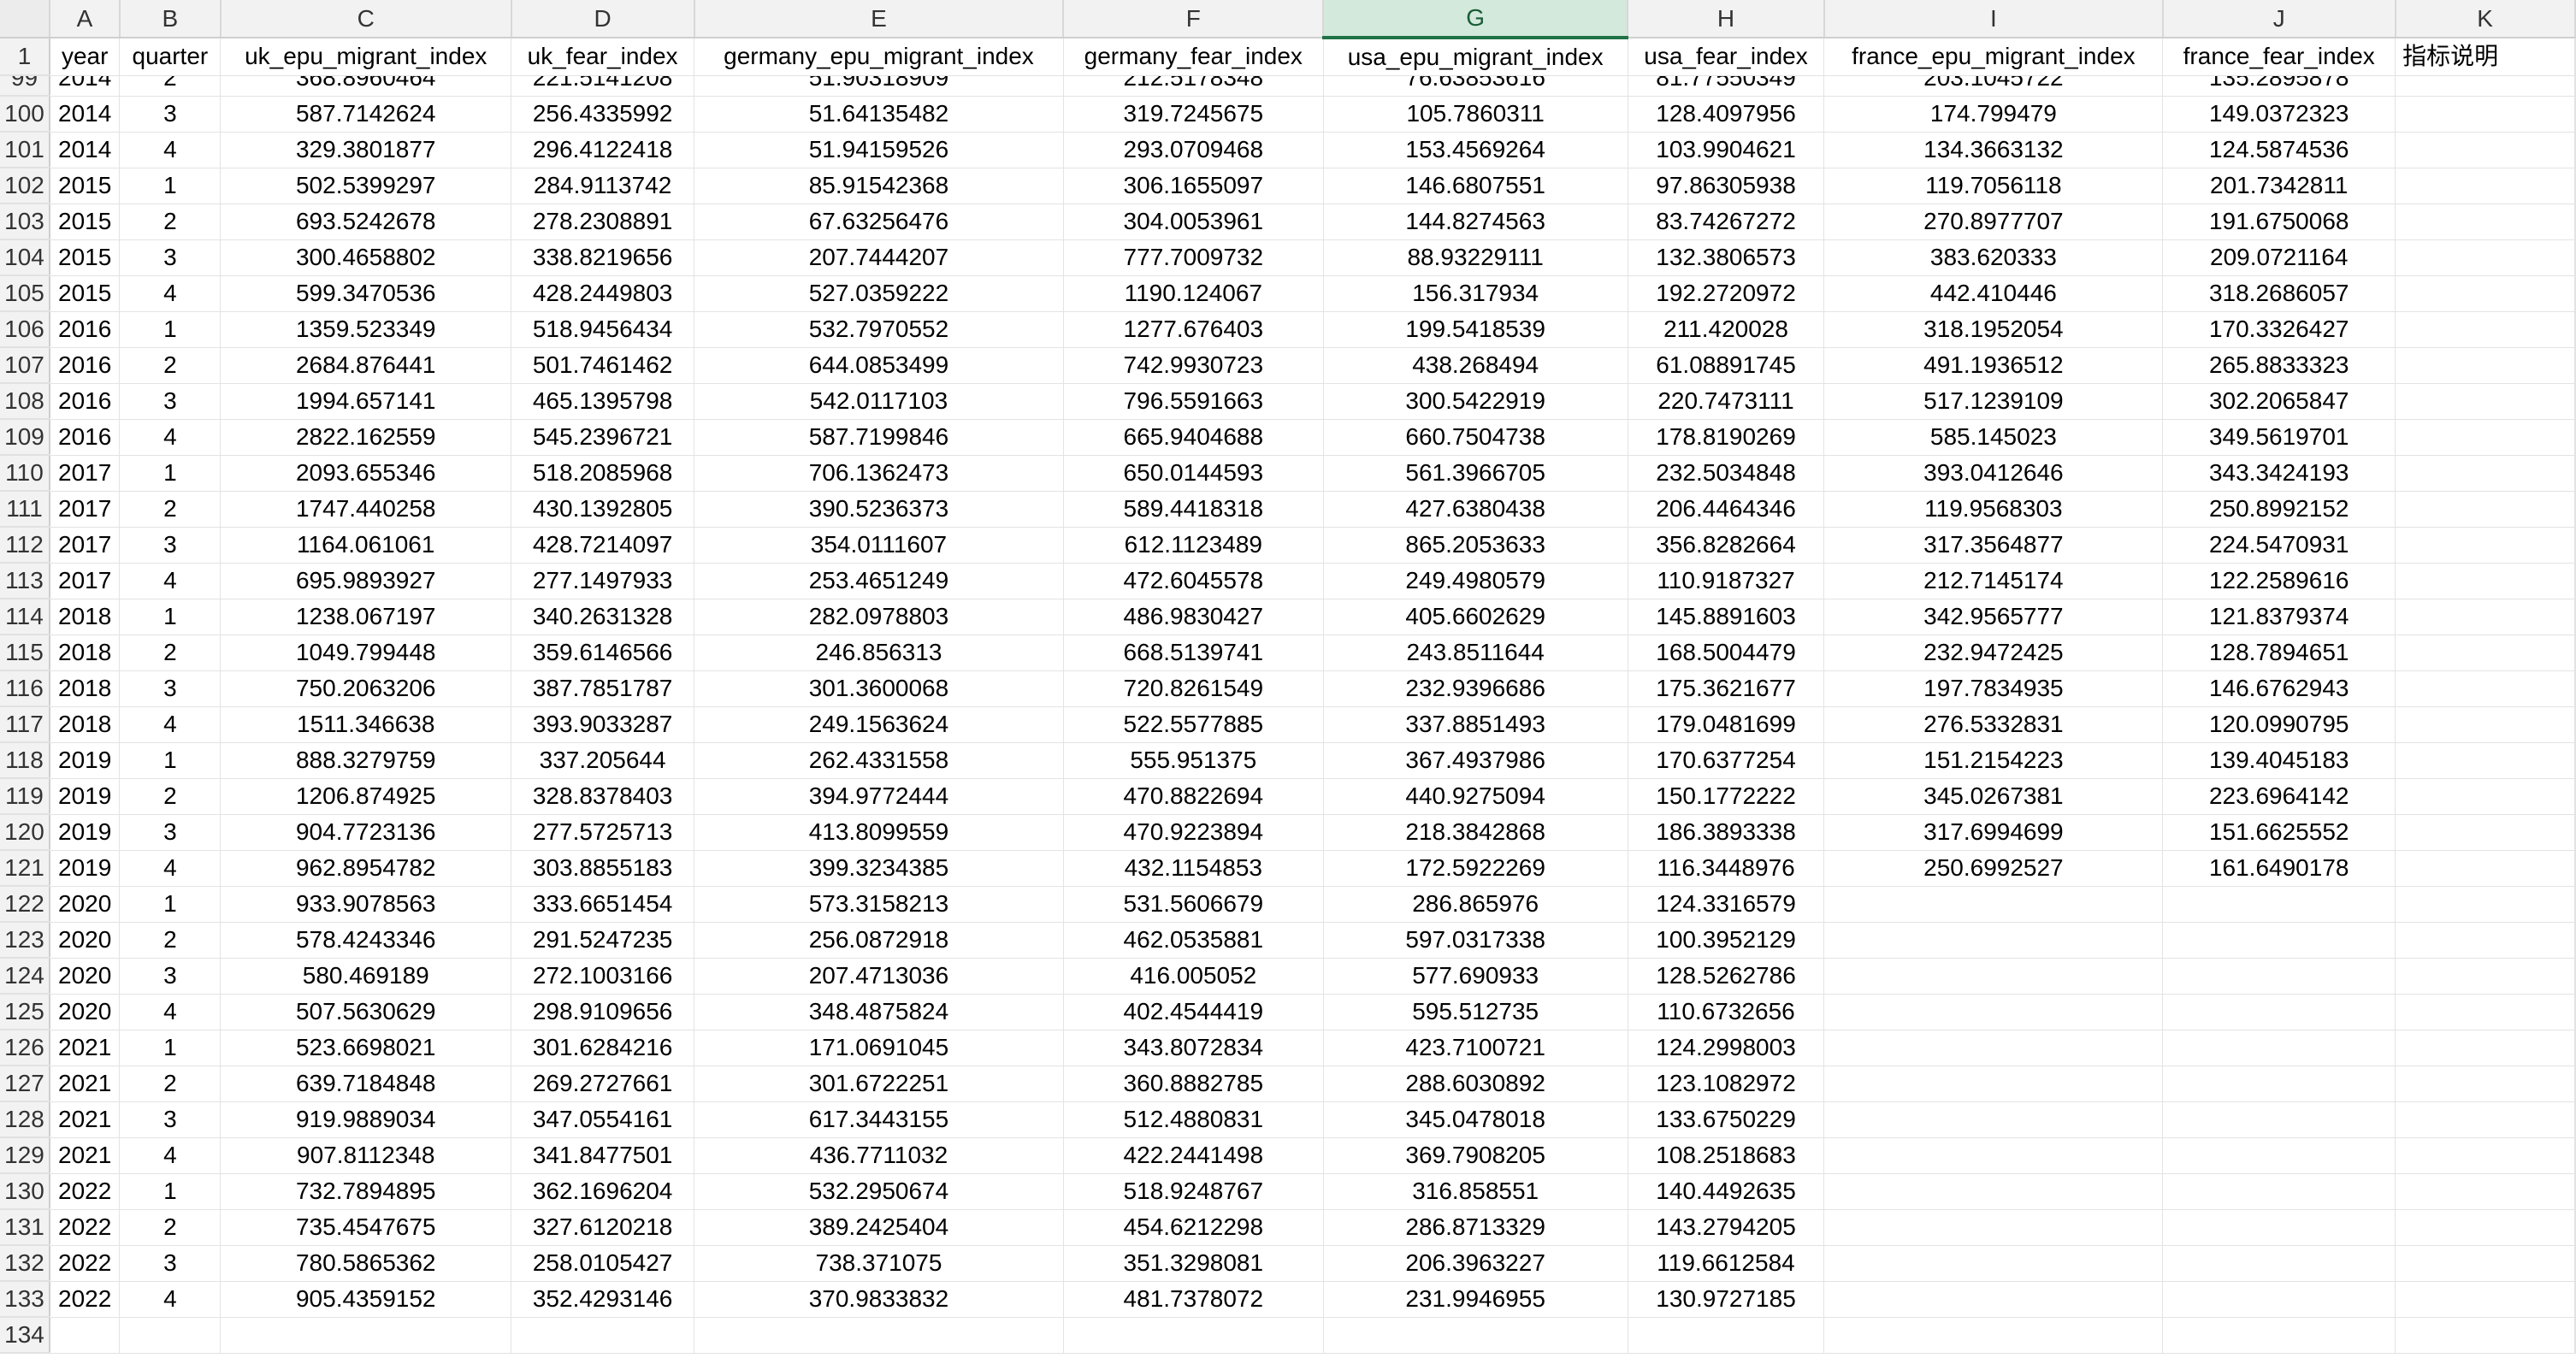 The height and width of the screenshot is (1358, 2576). I want to click on row-header: 115, so click(25, 653).